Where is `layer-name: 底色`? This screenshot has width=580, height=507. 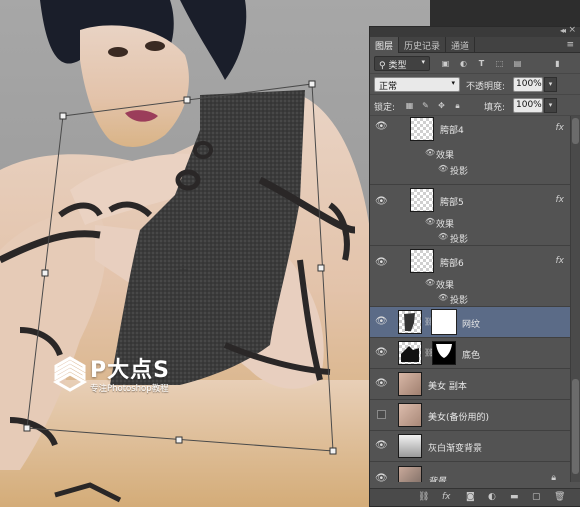
layer-name: 底色 is located at coordinates (471, 354).